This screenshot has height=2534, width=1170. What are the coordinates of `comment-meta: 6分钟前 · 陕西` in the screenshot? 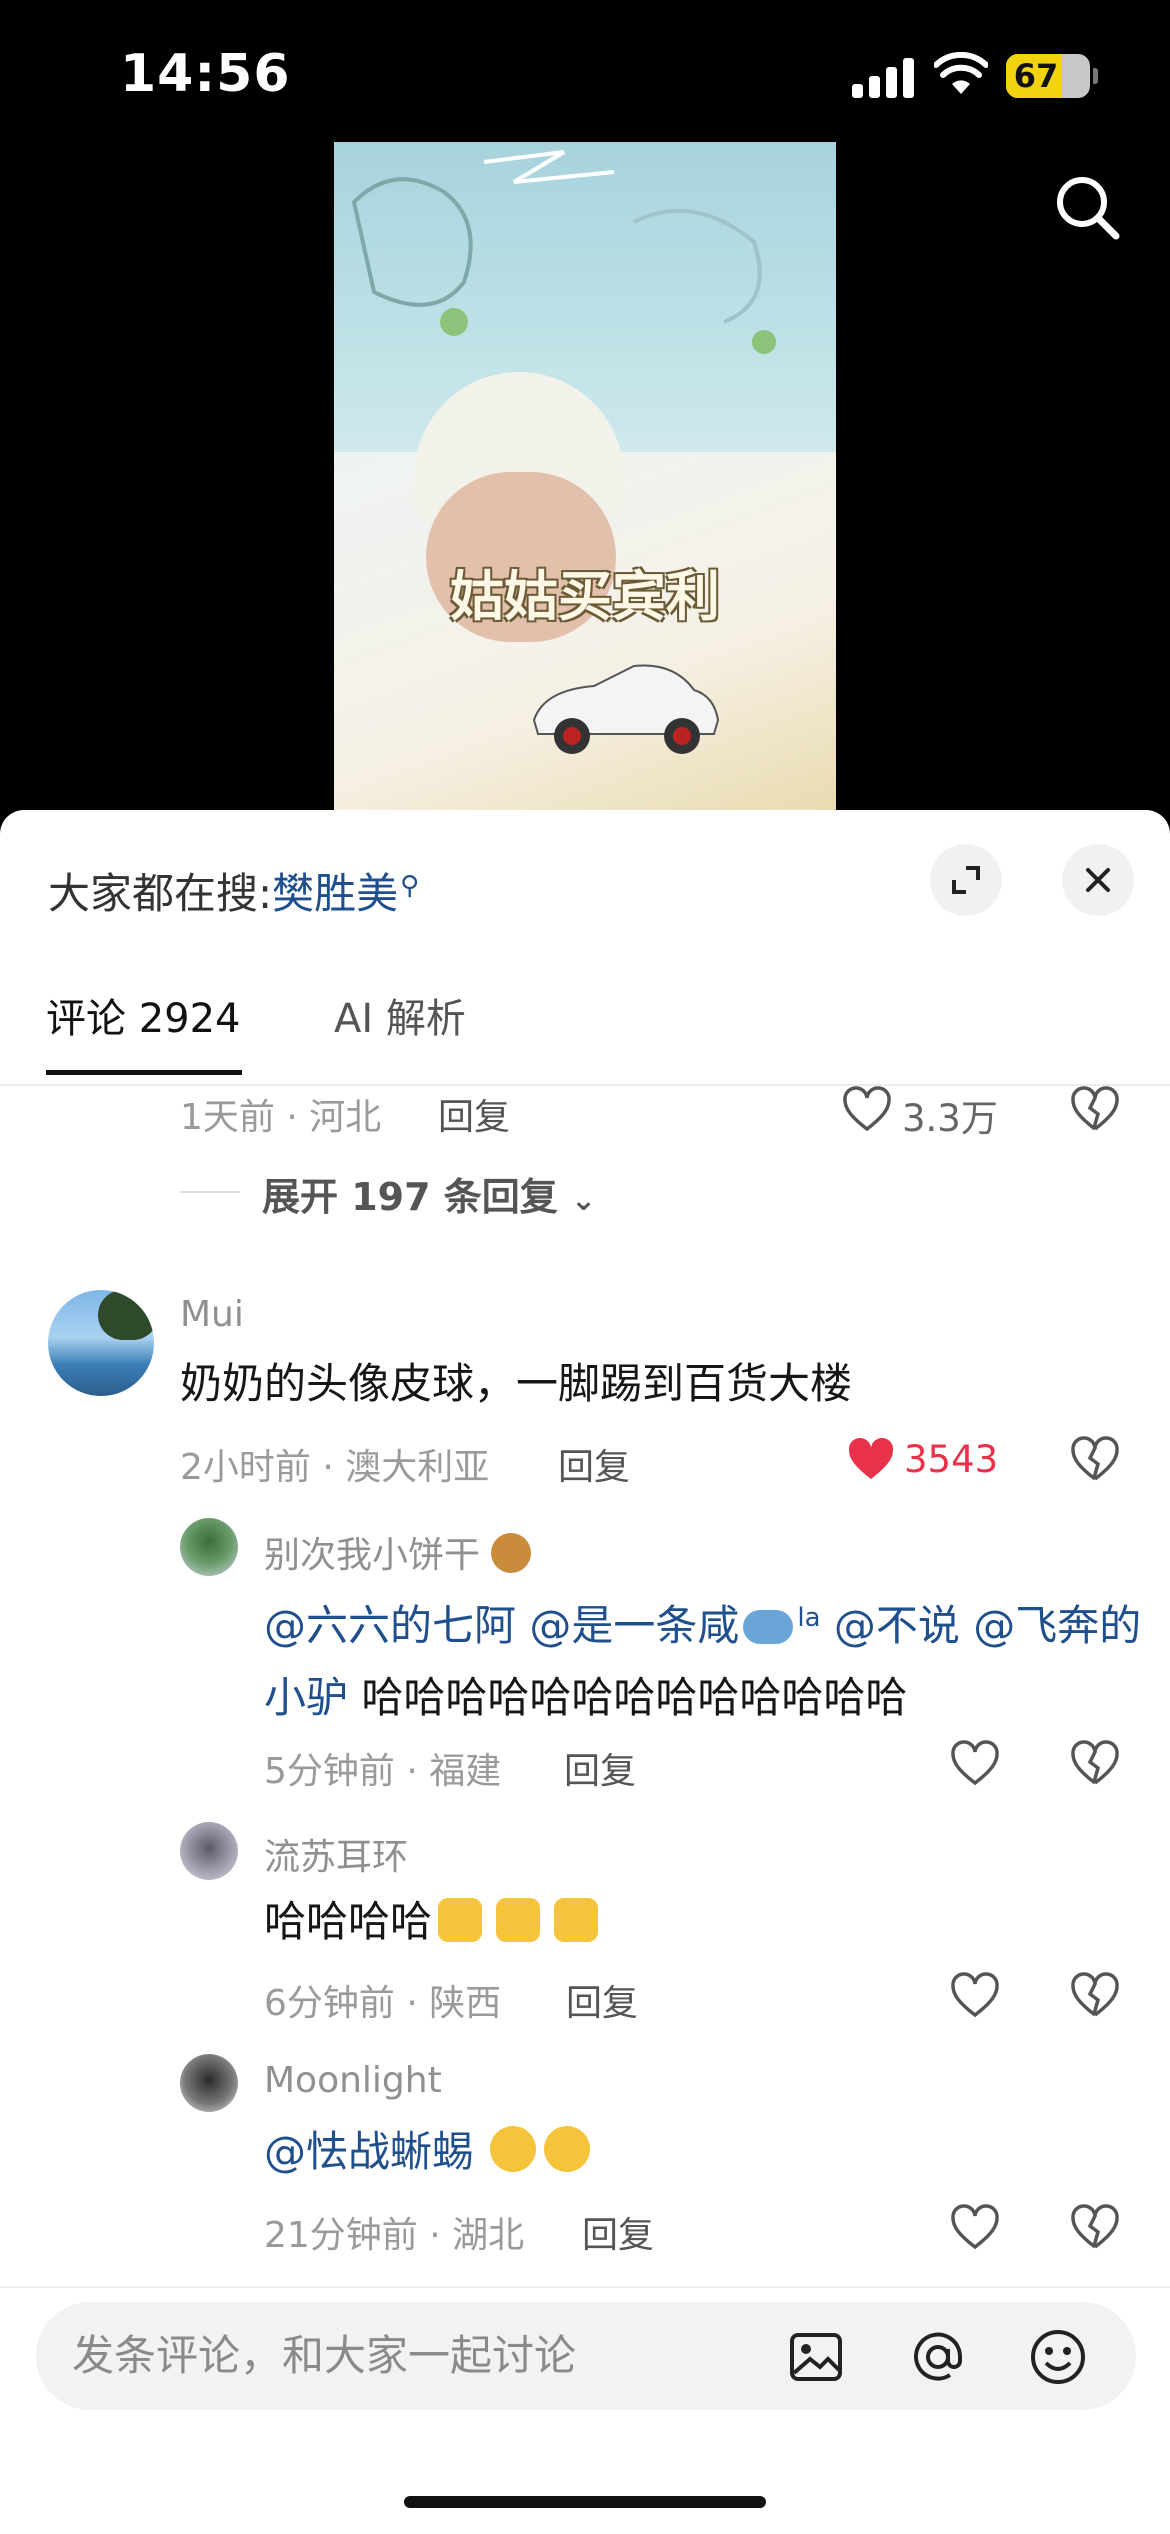 It's located at (383, 2003).